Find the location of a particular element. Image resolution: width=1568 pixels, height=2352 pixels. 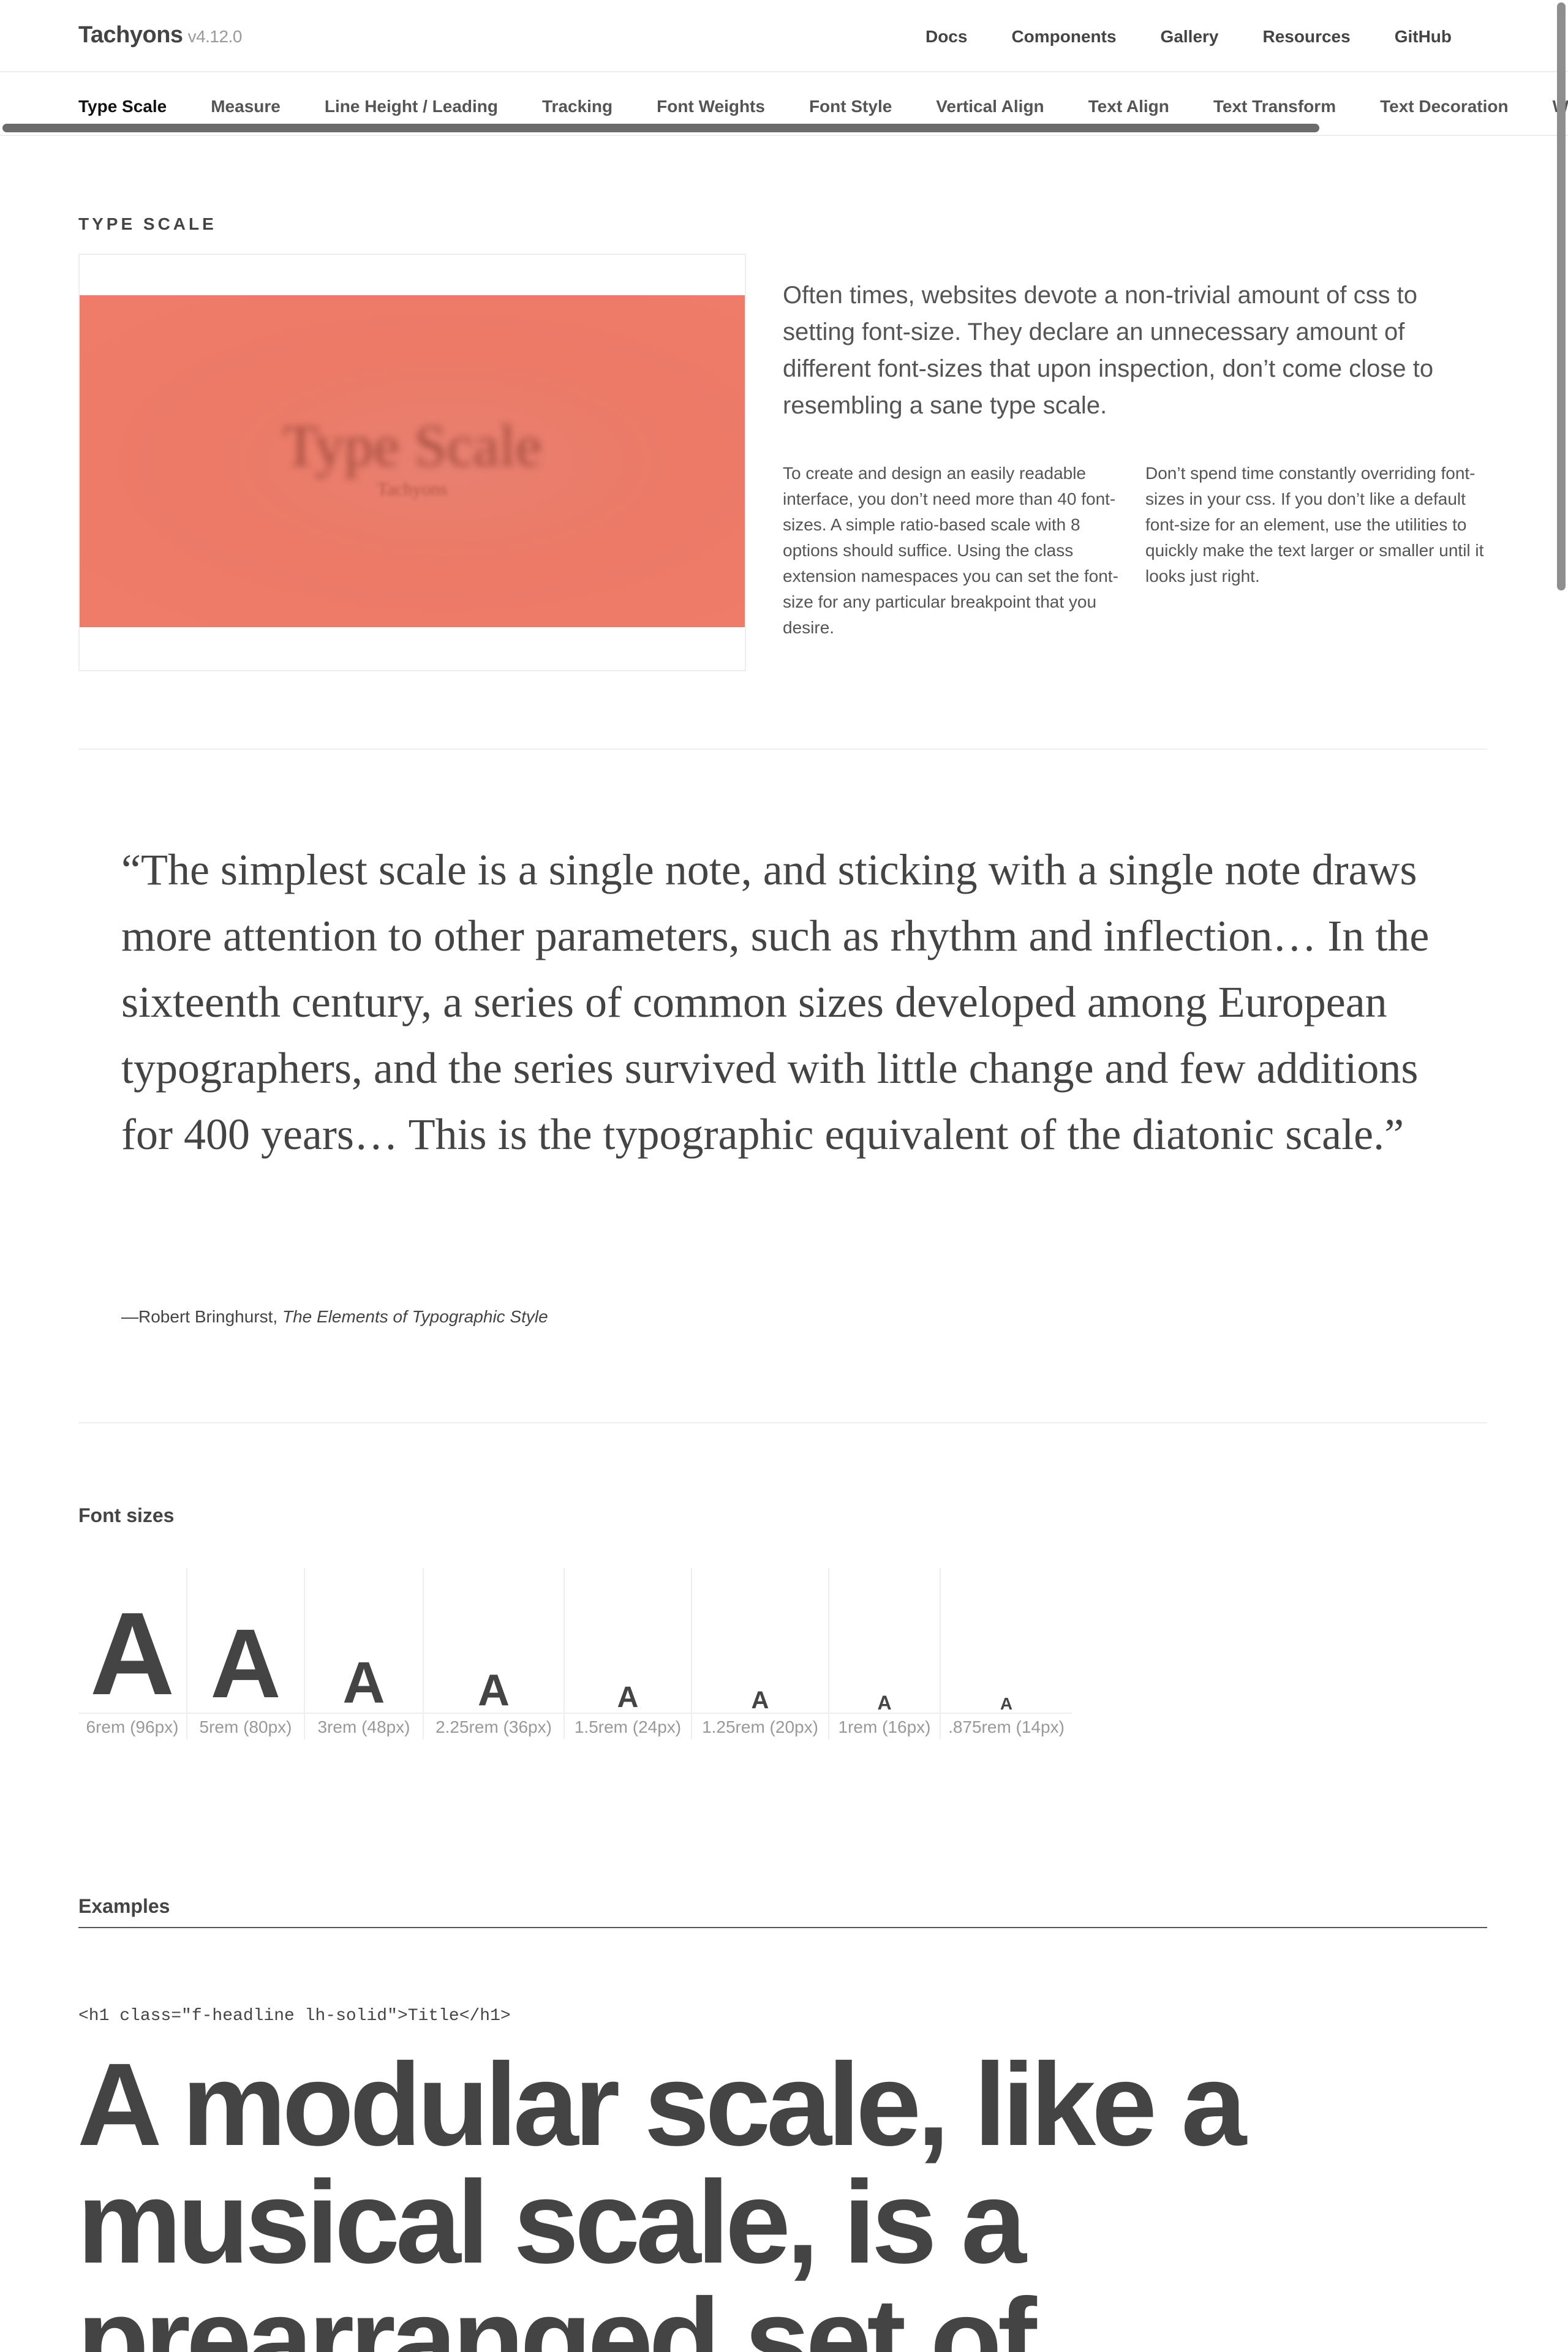

hero-image-subtitle: Tachyons is located at coordinates (413, 489).